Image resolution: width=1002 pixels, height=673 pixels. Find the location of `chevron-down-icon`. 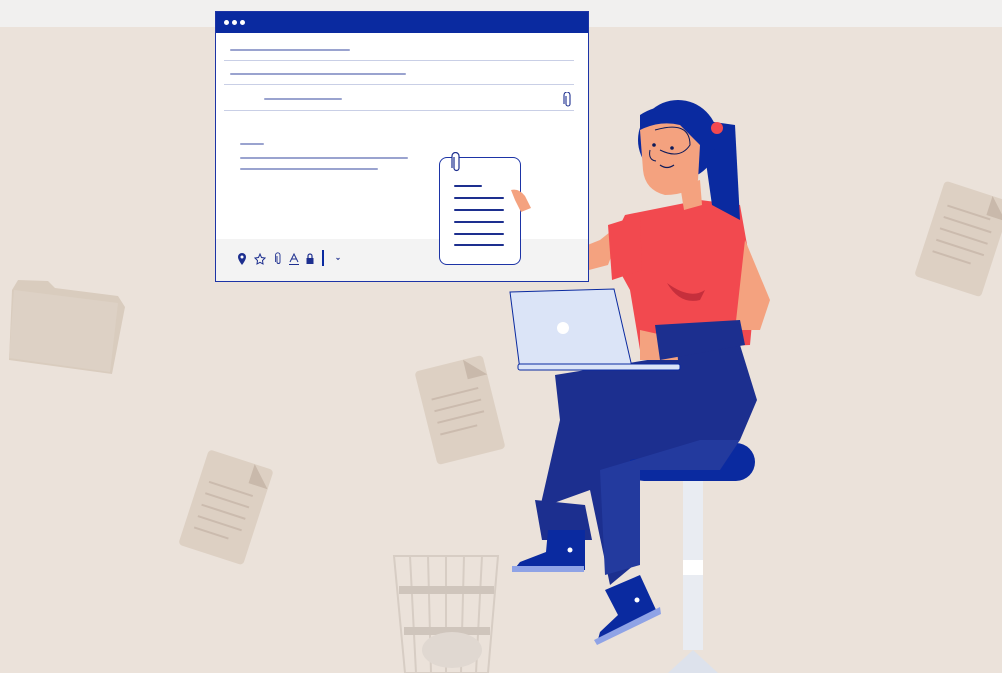

chevron-down-icon is located at coordinates (338, 259).